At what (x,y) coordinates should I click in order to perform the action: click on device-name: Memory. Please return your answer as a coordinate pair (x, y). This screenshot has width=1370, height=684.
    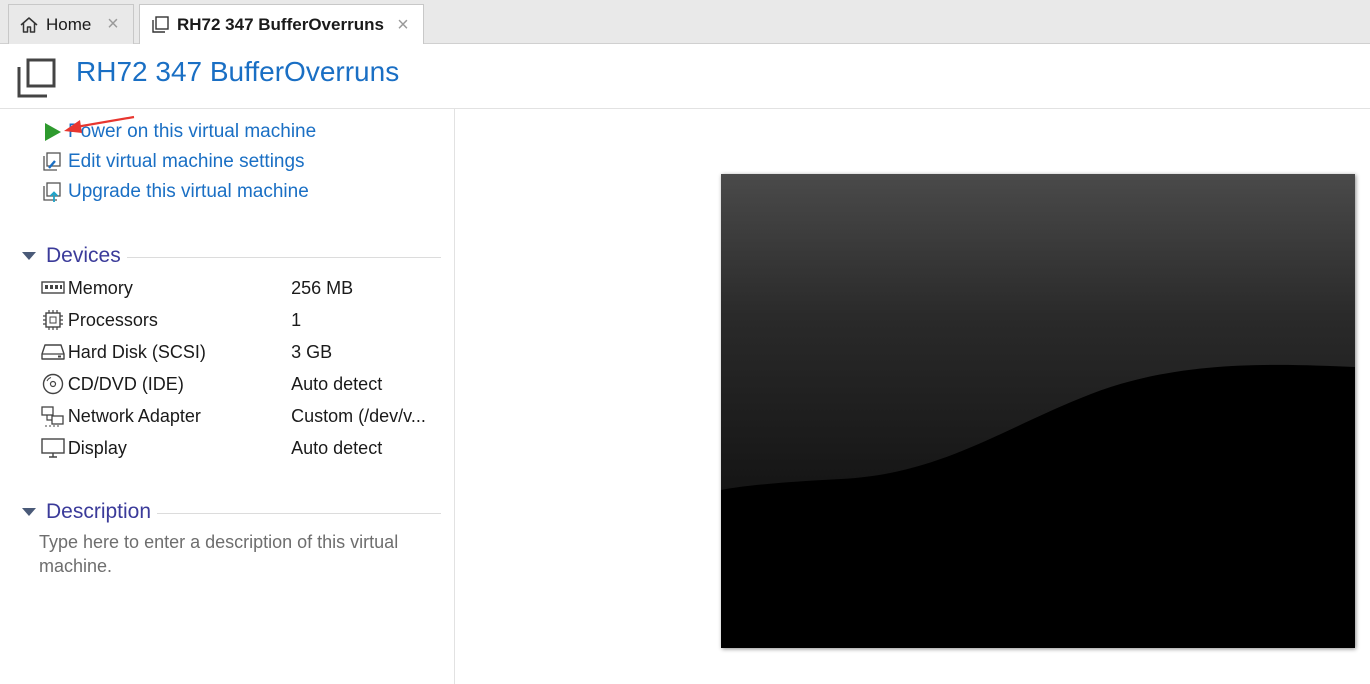
    Looking at the image, I should click on (100, 287).